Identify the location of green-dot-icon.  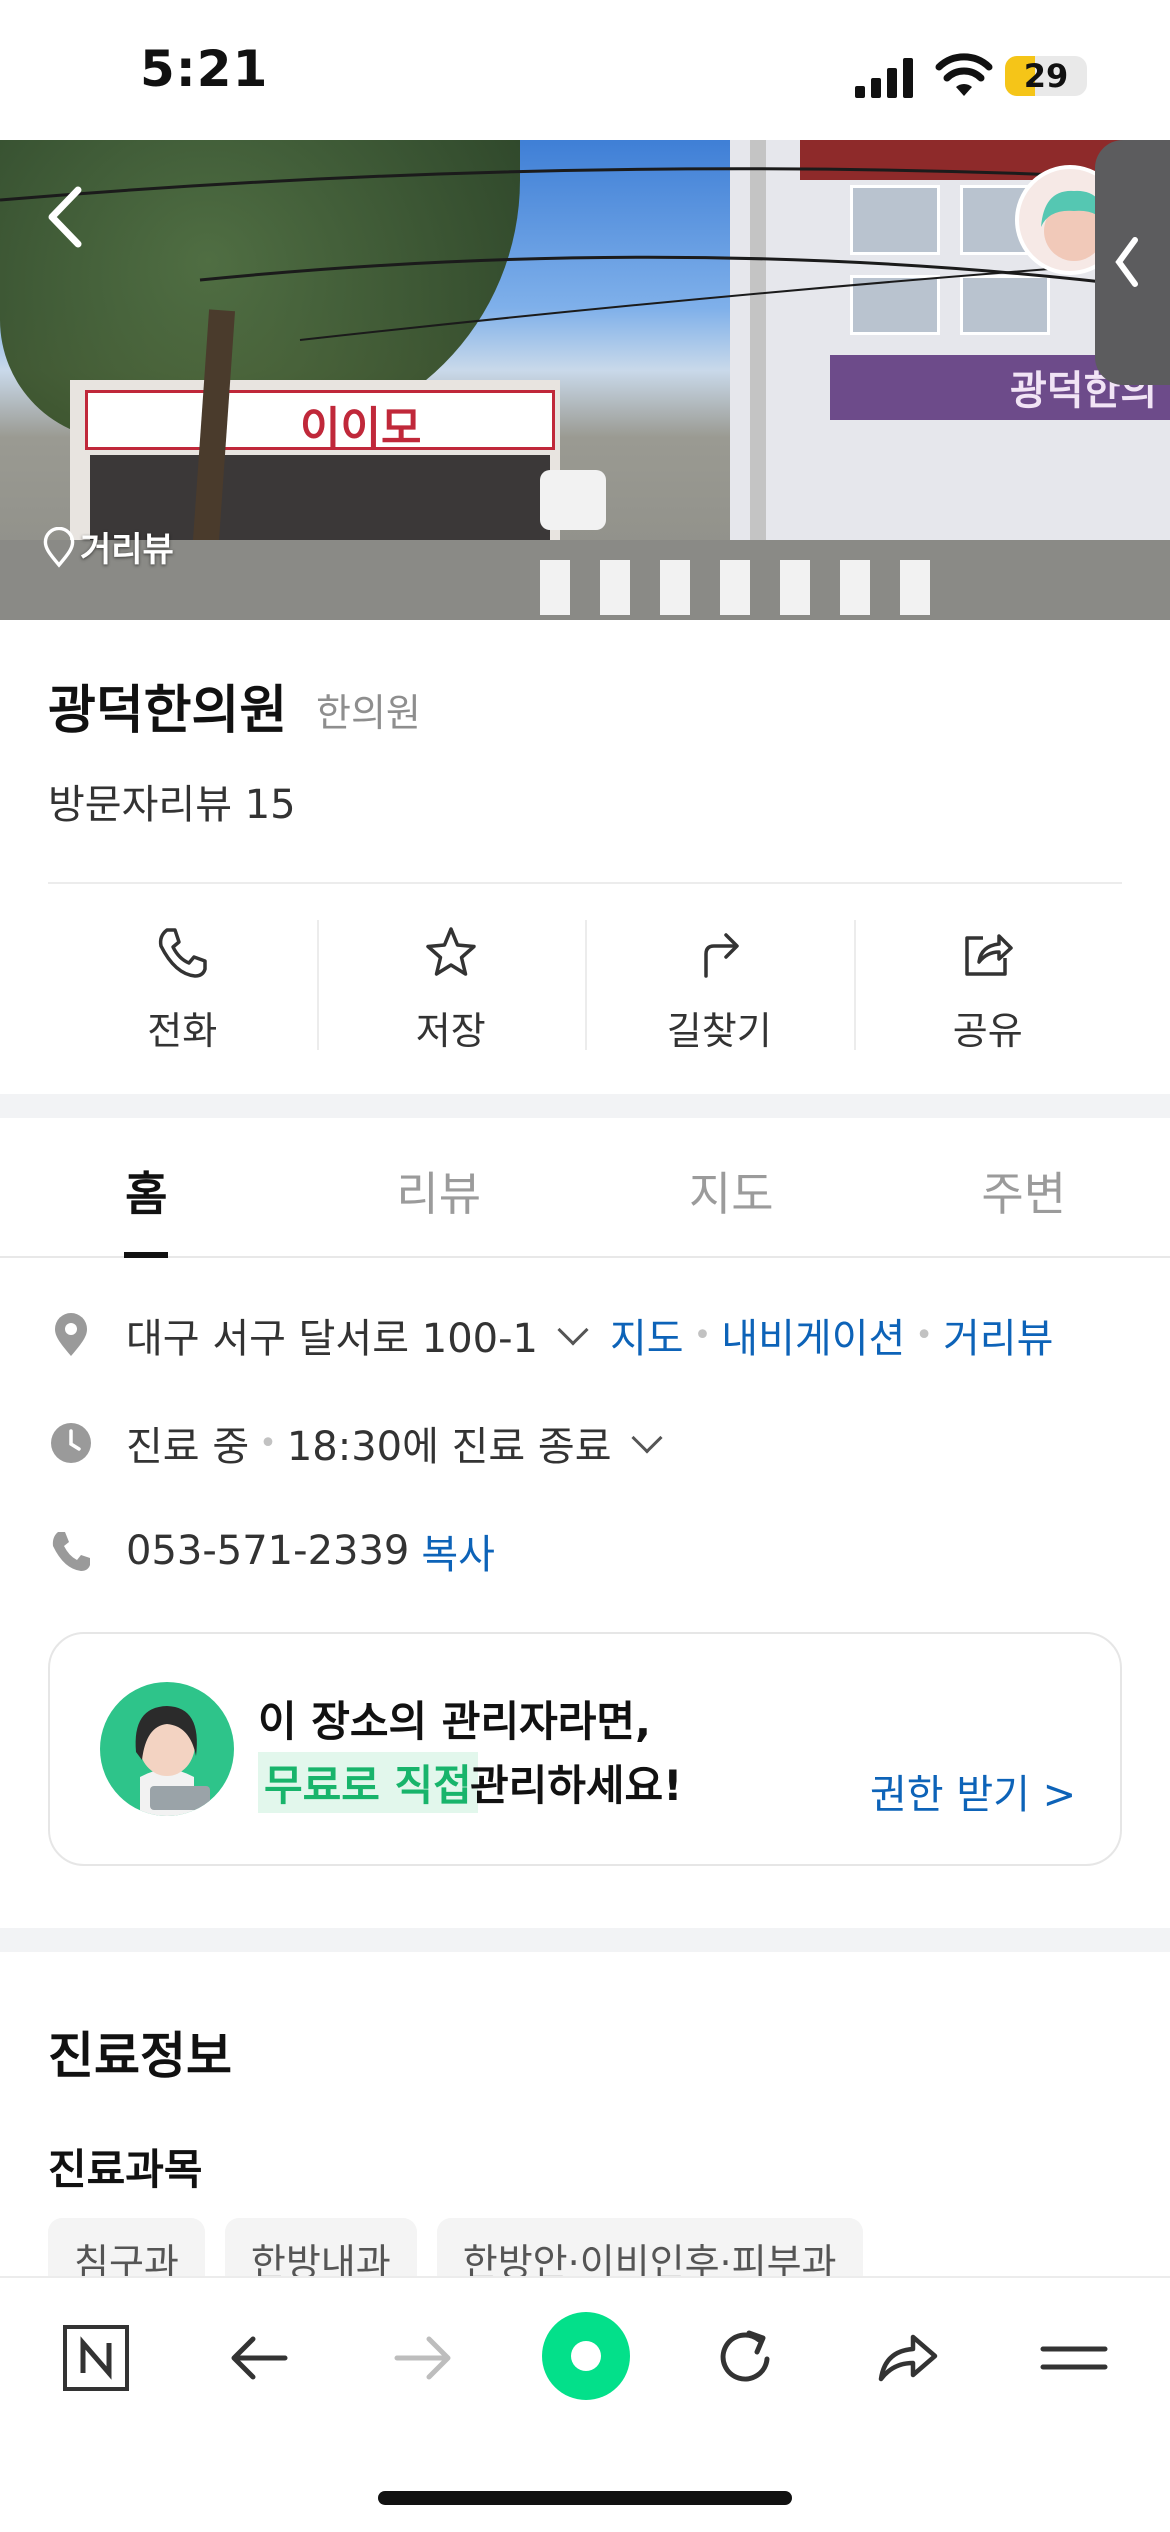
(586, 2356).